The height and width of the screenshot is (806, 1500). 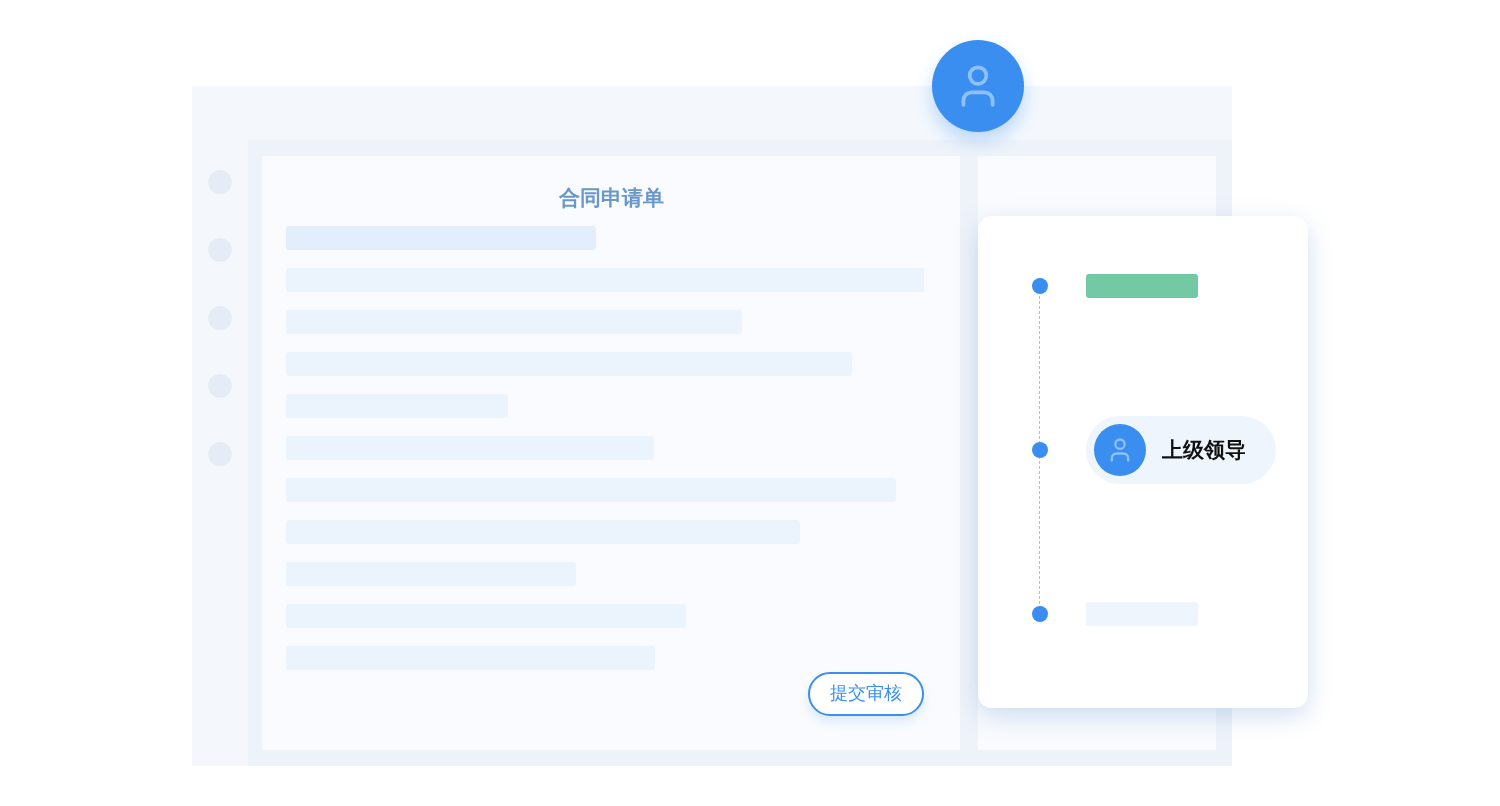 I want to click on avatar-icon, so click(x=1120, y=450).